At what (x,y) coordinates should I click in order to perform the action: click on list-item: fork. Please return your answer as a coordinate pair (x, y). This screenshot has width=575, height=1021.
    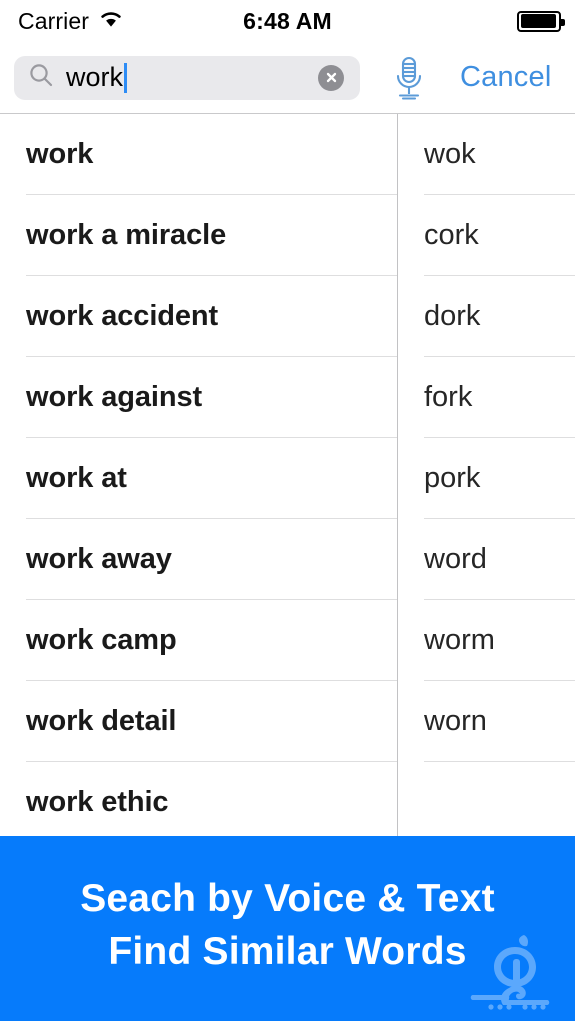
    Looking at the image, I should click on (486, 397).